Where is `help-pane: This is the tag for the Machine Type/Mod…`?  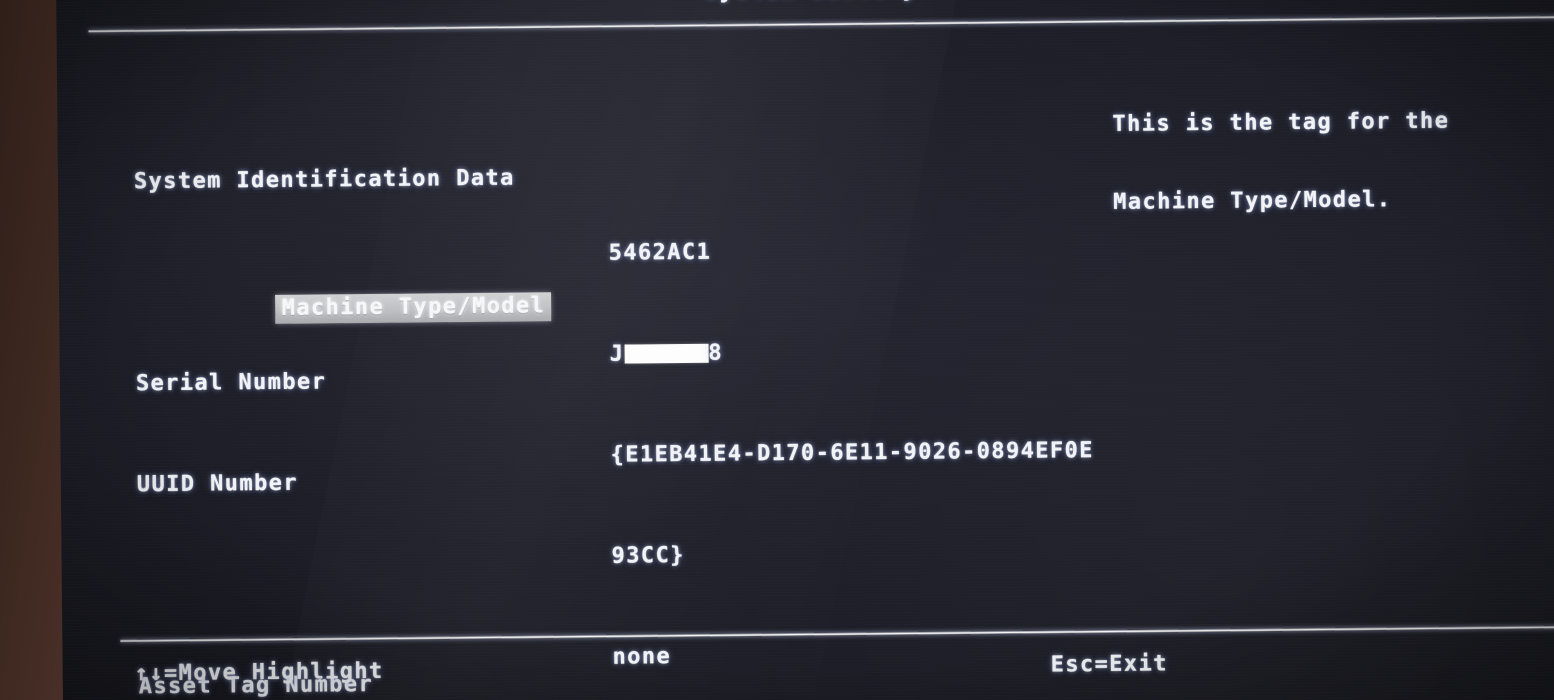 help-pane: This is the tag for the Machine Type/Mod… is located at coordinates (1281, 162).